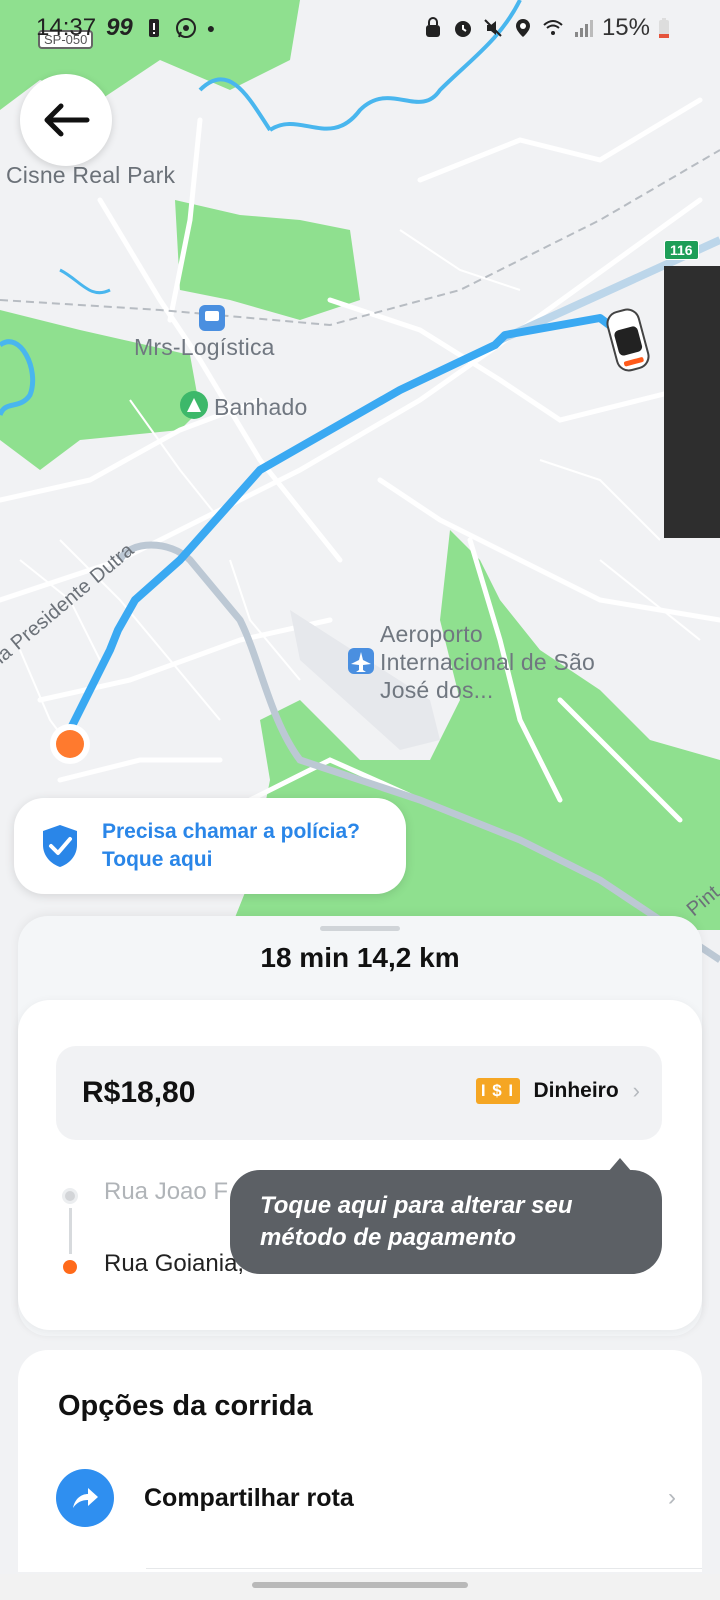 This screenshot has height=1600, width=720. I want to click on share-route-label: Compartilhar rota, so click(249, 1497).